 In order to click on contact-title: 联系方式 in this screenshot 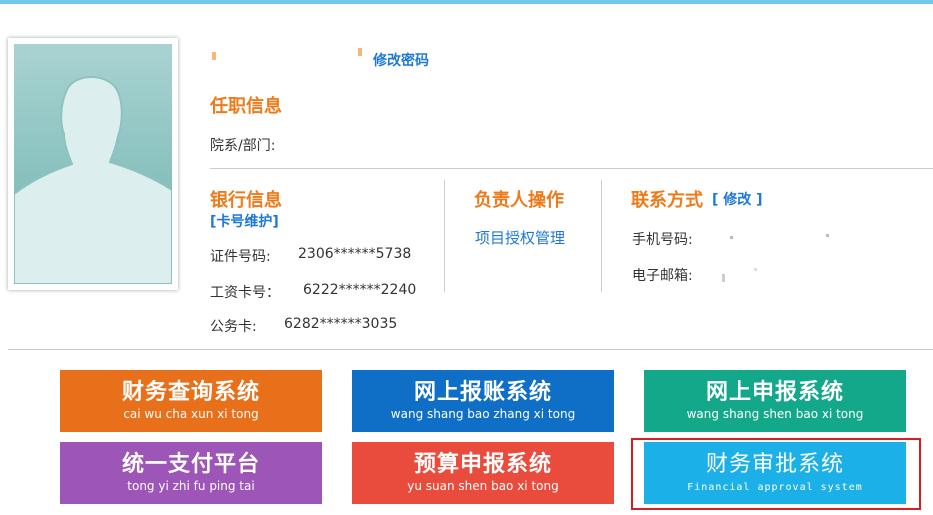, I will do `click(667, 200)`.